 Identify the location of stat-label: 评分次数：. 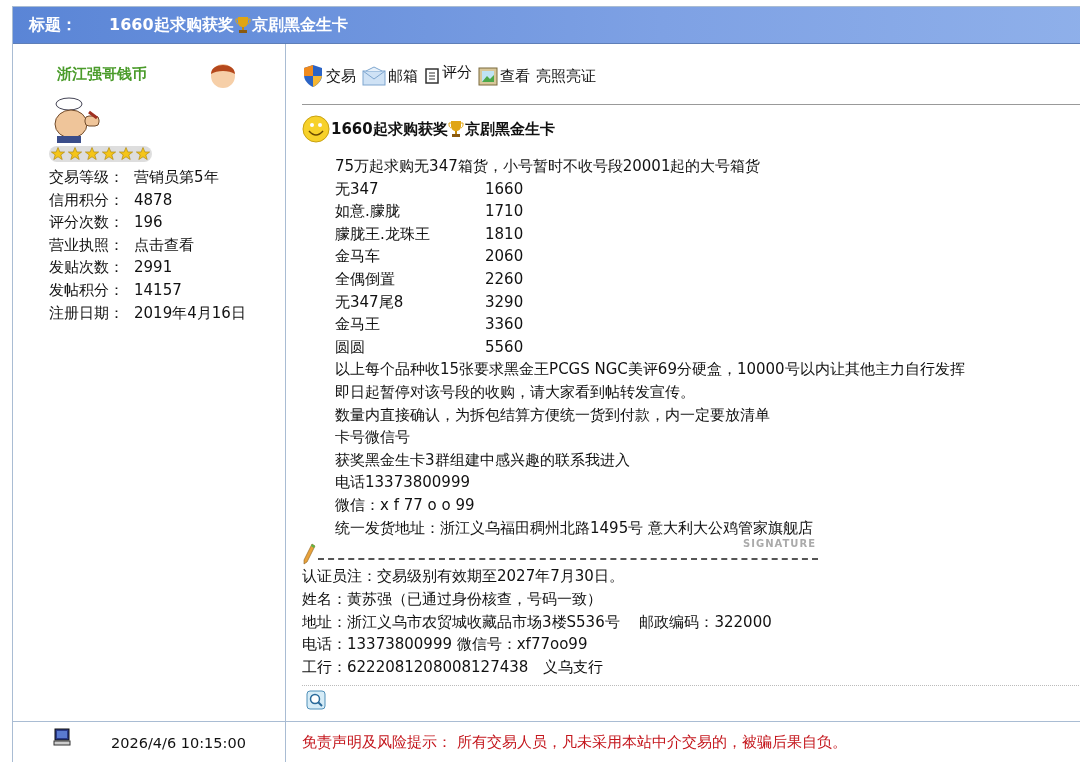
(87, 223).